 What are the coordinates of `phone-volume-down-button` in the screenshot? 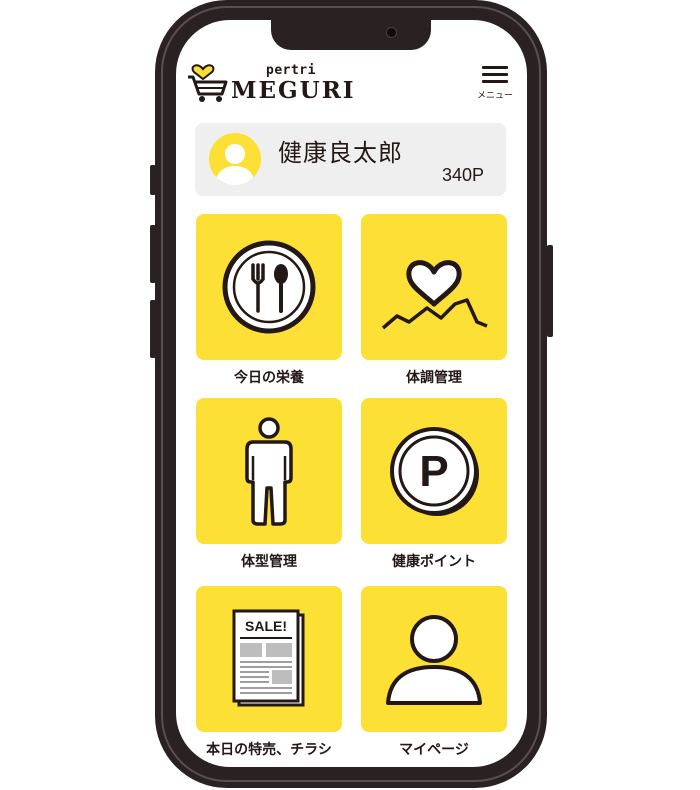 It's located at (153, 329).